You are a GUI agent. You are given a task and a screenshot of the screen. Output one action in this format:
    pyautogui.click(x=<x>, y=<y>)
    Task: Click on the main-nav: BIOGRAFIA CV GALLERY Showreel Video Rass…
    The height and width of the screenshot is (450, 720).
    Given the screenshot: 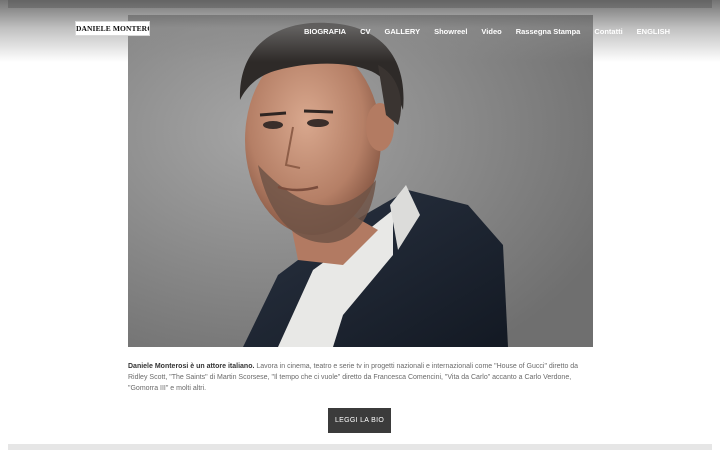 What is the action you would take?
    pyautogui.click(x=494, y=31)
    